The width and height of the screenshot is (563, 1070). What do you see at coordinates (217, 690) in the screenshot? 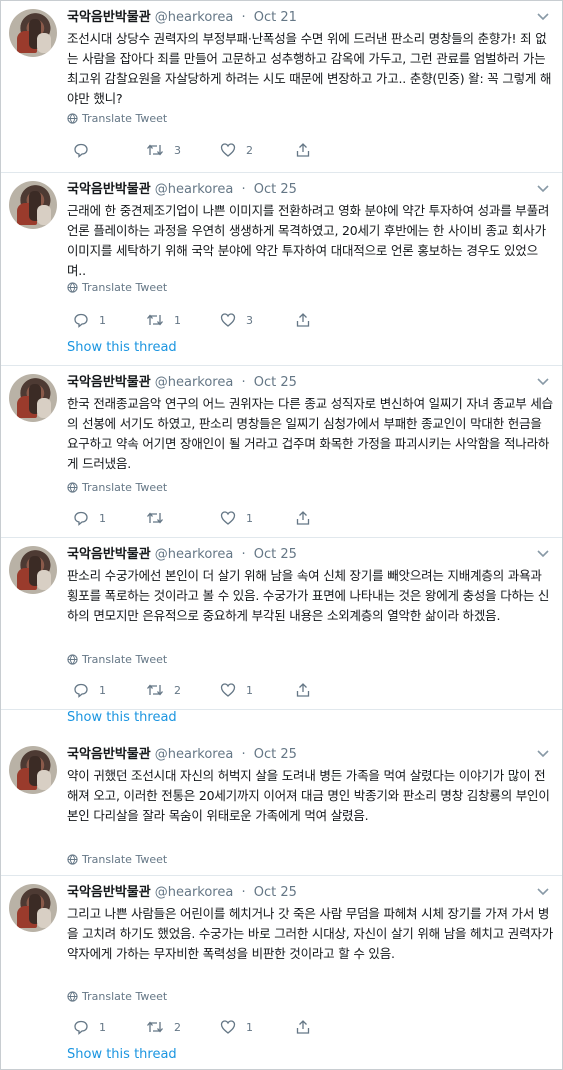
I see `tweet-actions: 1 2 1` at bounding box center [217, 690].